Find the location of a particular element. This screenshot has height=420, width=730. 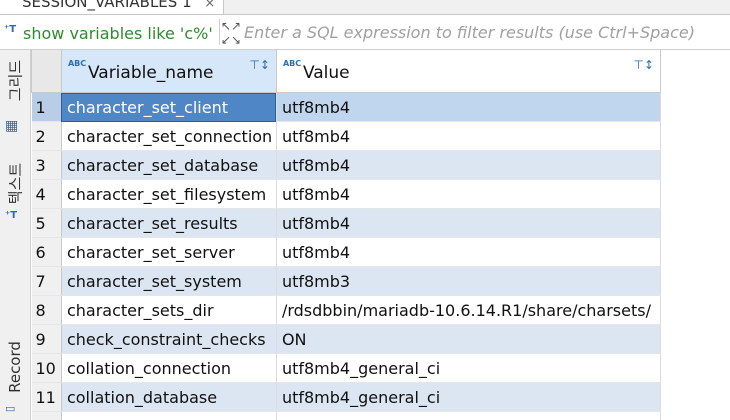

row-number: 5 is located at coordinates (46, 223).